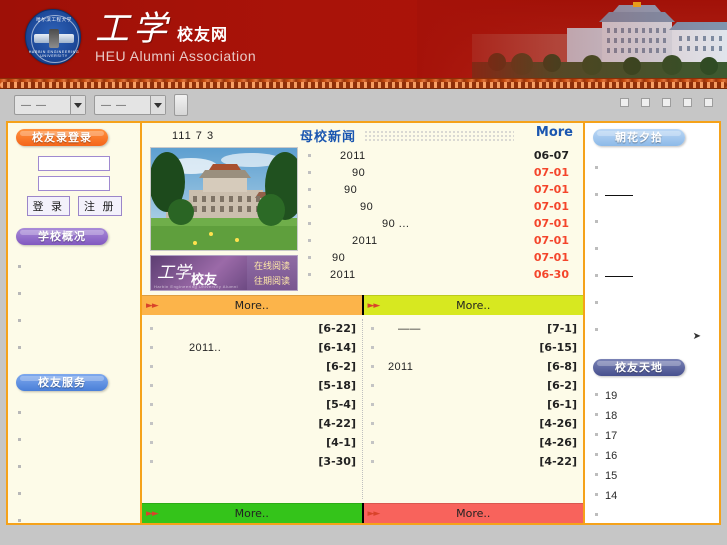  What do you see at coordinates (551, 189) in the screenshot?
I see `news-date: 07-01` at bounding box center [551, 189].